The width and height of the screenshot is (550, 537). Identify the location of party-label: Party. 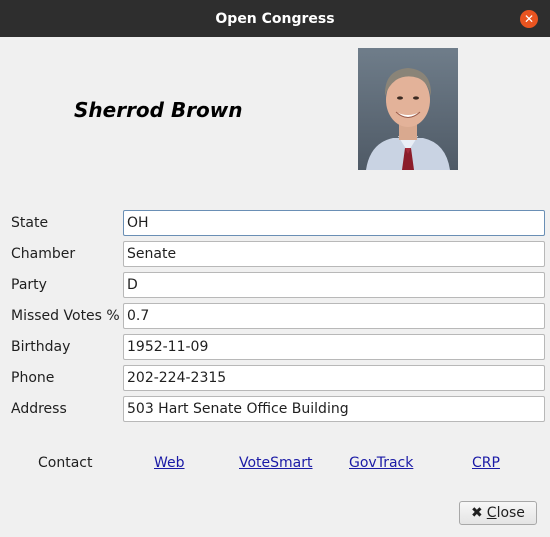
(29, 285).